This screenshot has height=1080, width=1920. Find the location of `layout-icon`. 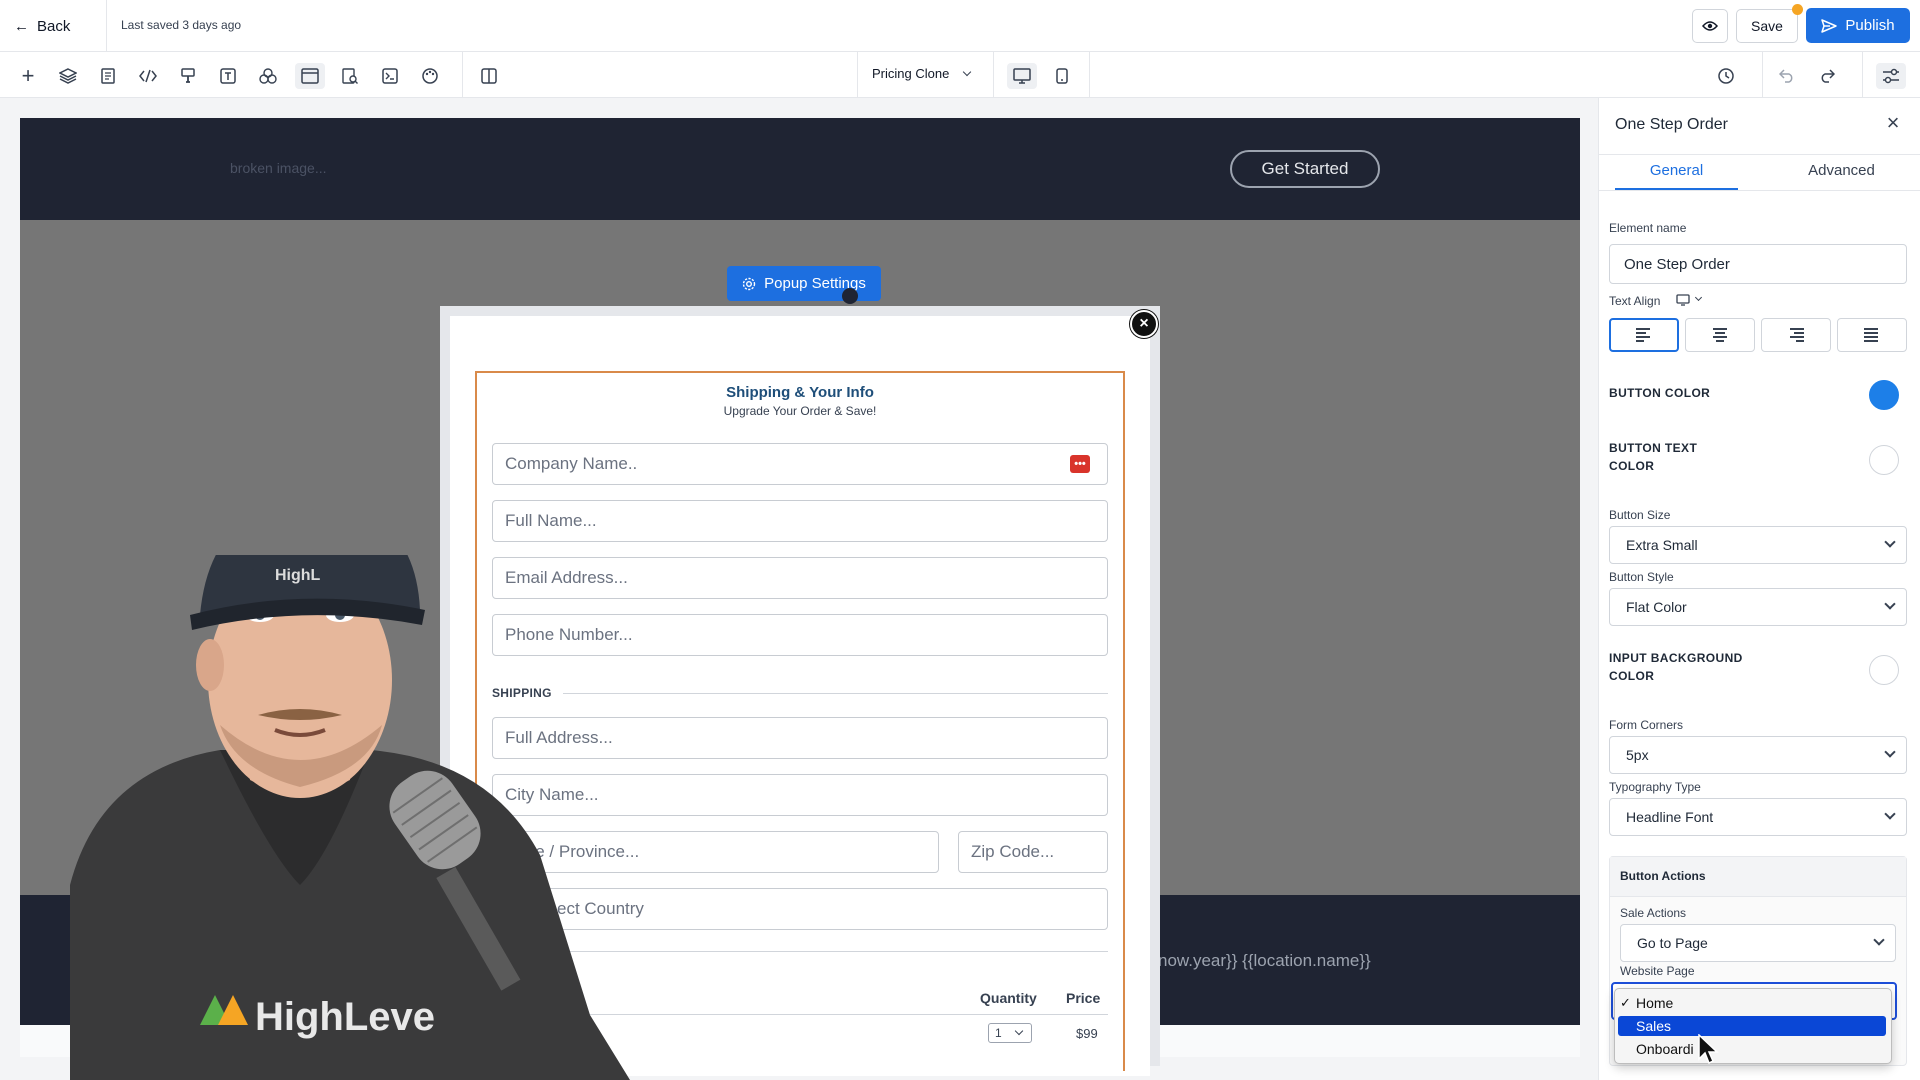

layout-icon is located at coordinates (310, 76).